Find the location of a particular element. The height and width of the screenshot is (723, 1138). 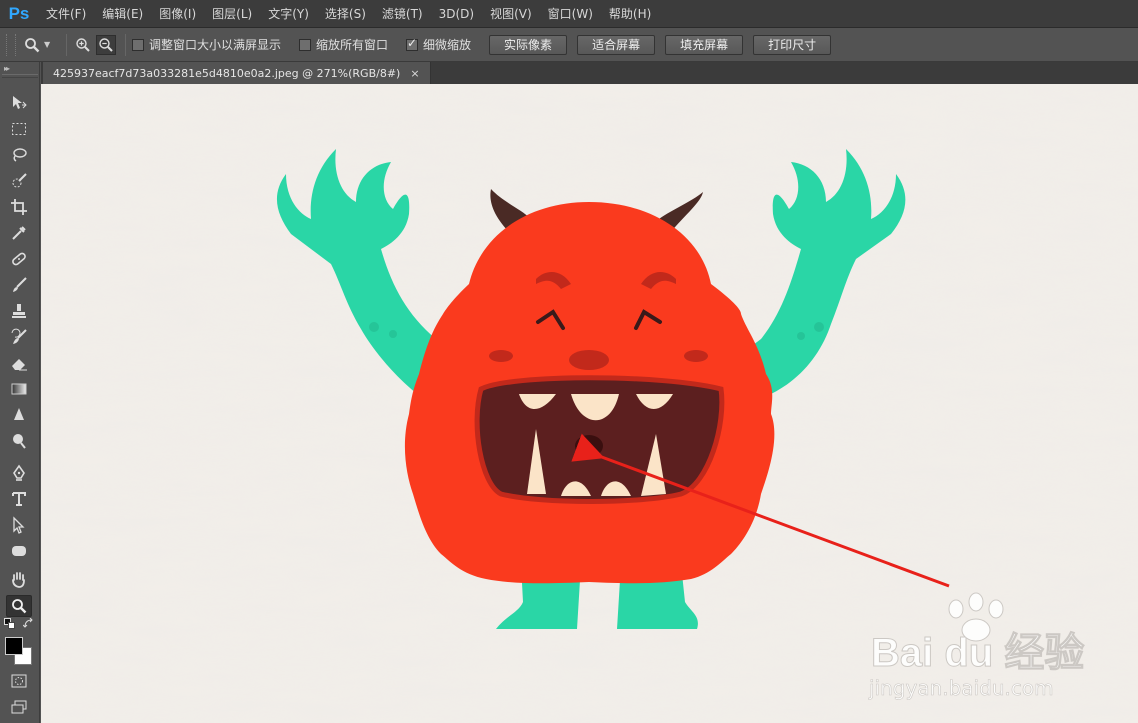

options-bar-grip is located at coordinates (11, 44).